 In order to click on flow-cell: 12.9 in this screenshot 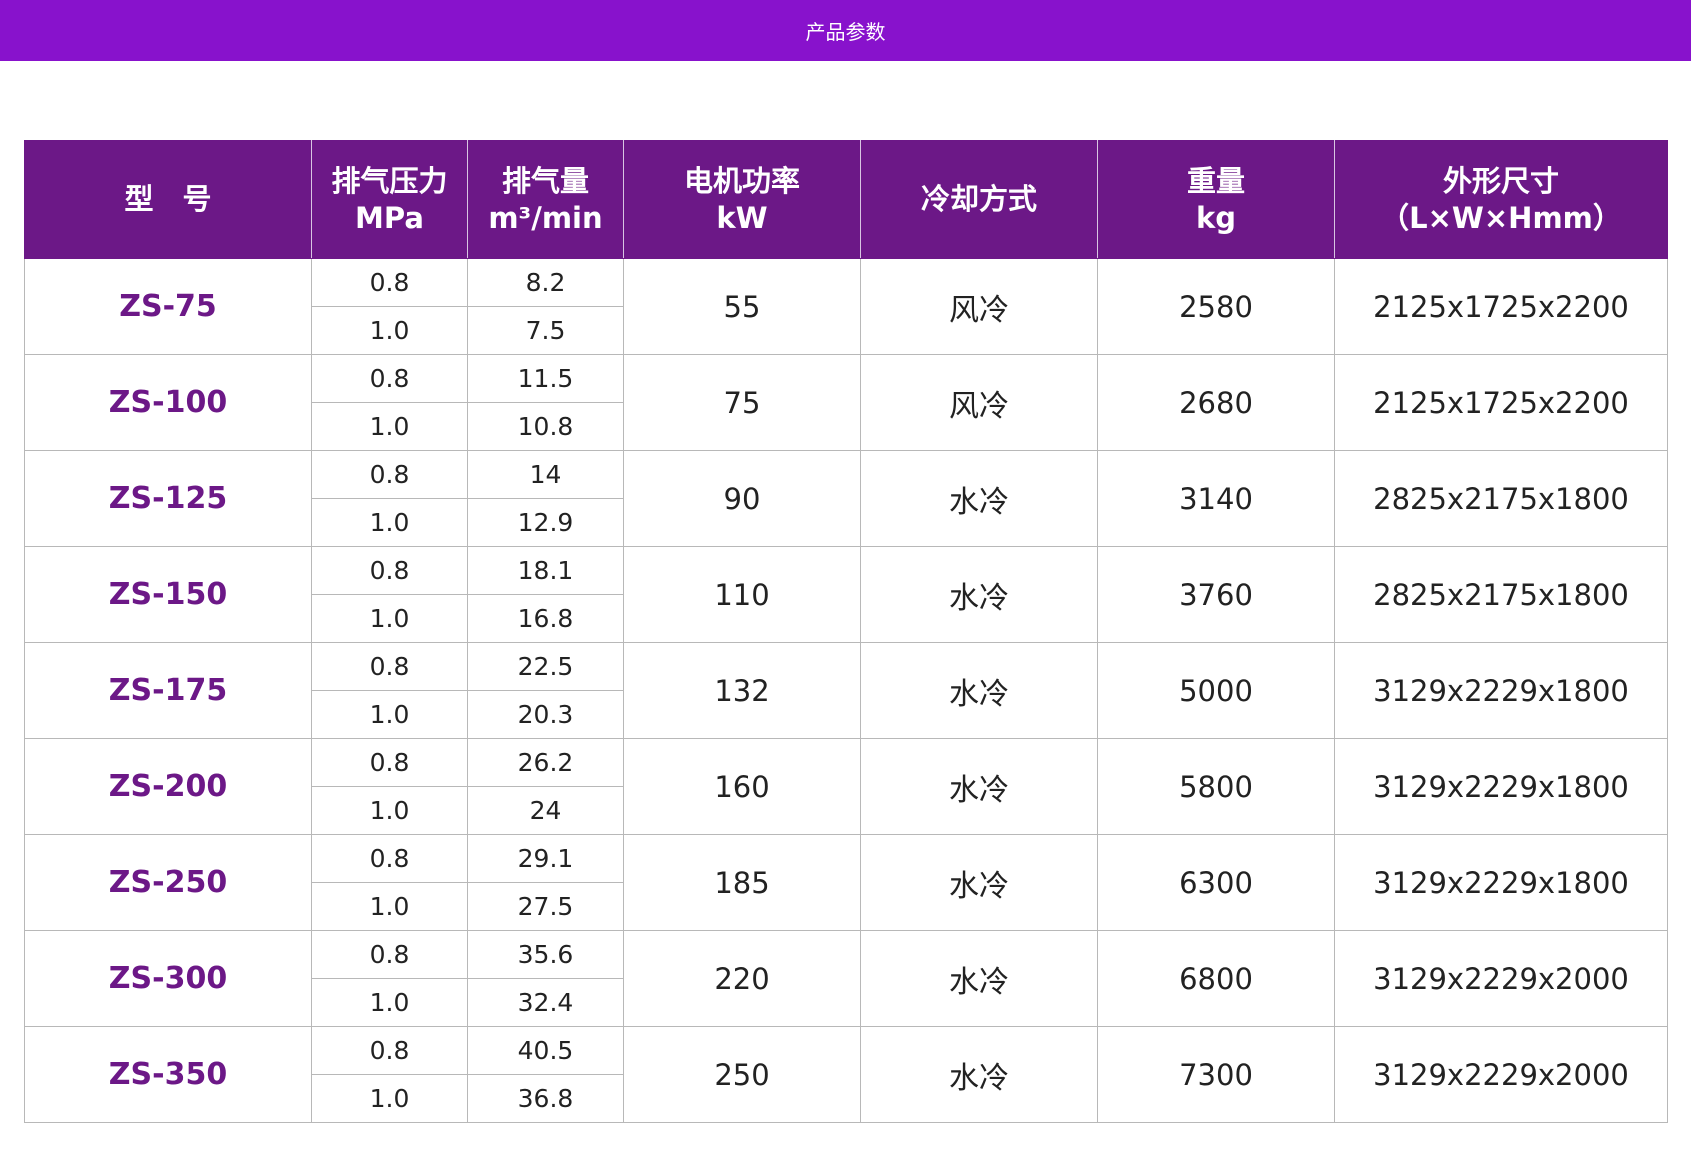, I will do `click(545, 522)`.